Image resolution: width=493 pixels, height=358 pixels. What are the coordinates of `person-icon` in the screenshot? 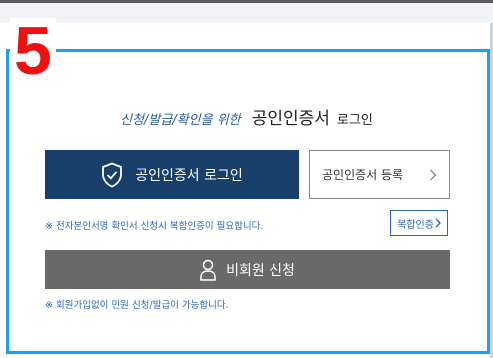 It's located at (208, 270).